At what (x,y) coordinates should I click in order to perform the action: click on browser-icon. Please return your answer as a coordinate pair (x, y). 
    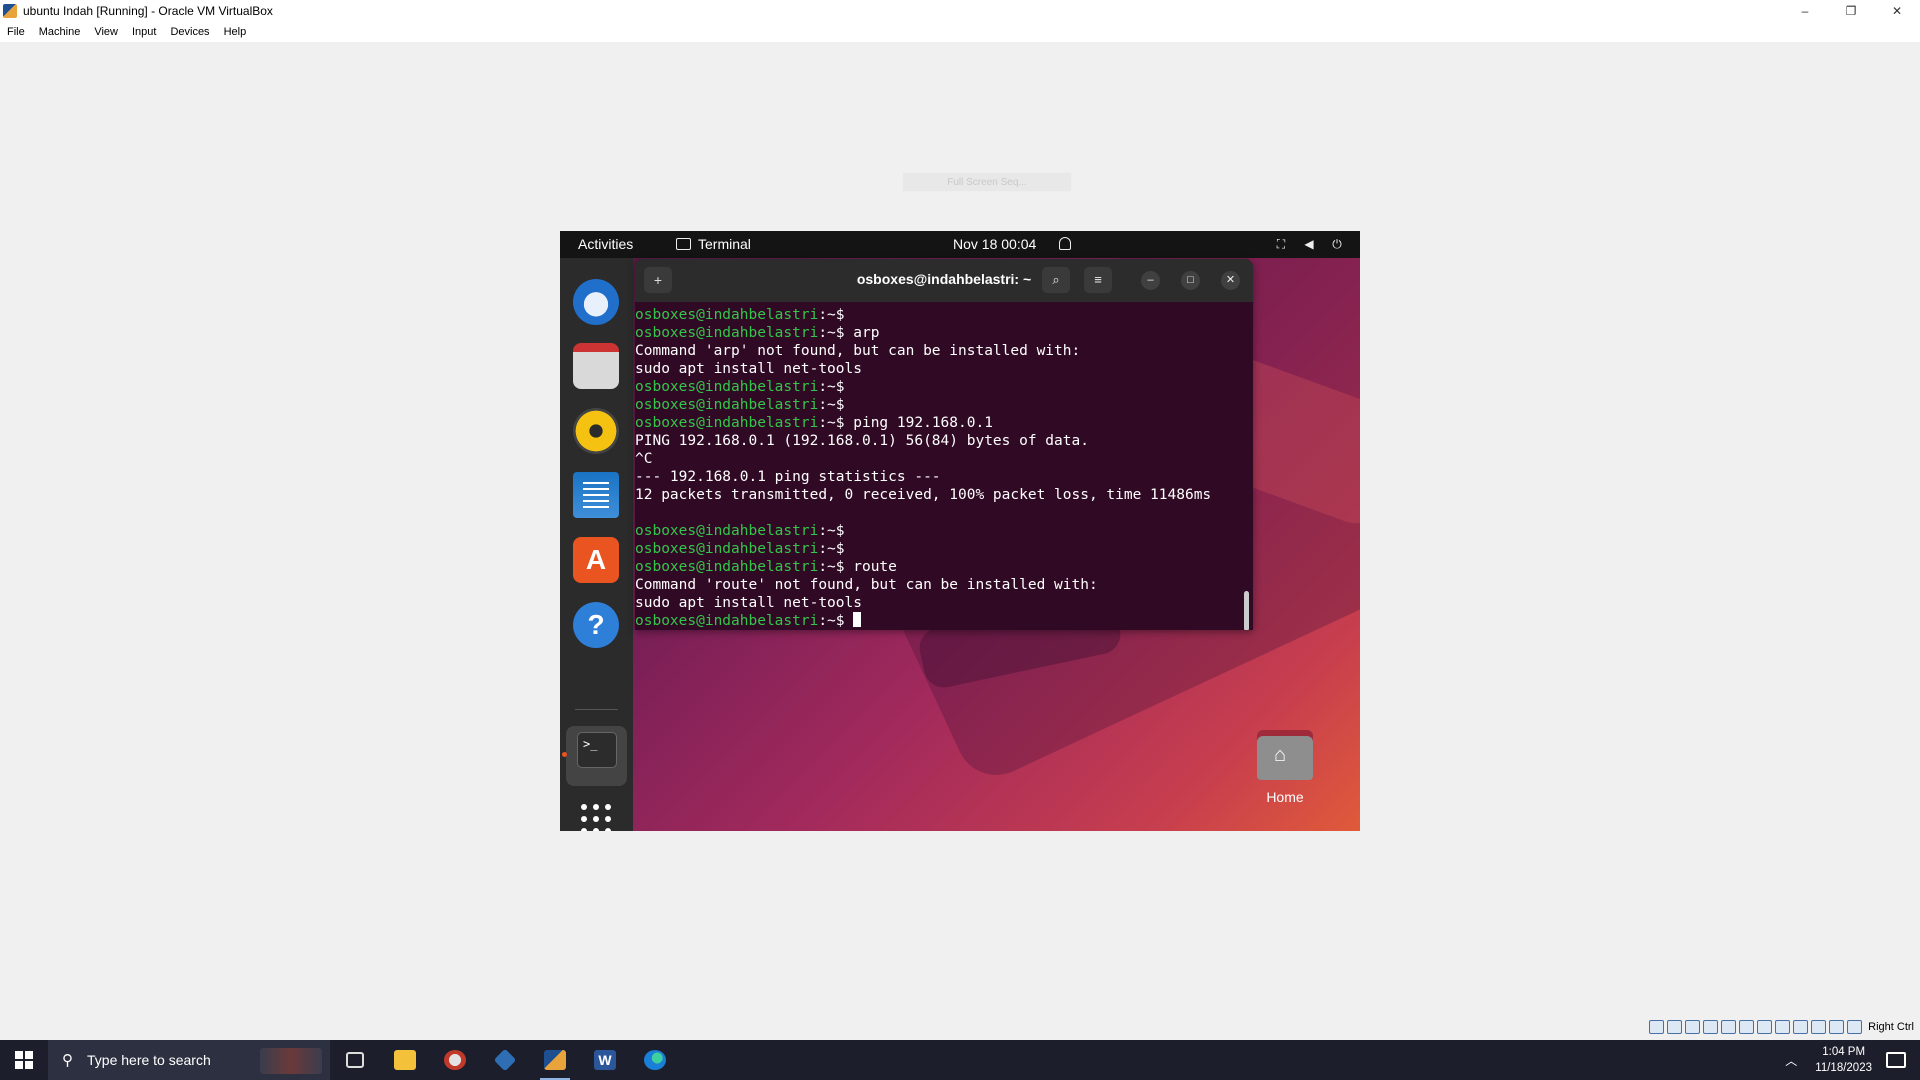
    Looking at the image, I should click on (455, 1060).